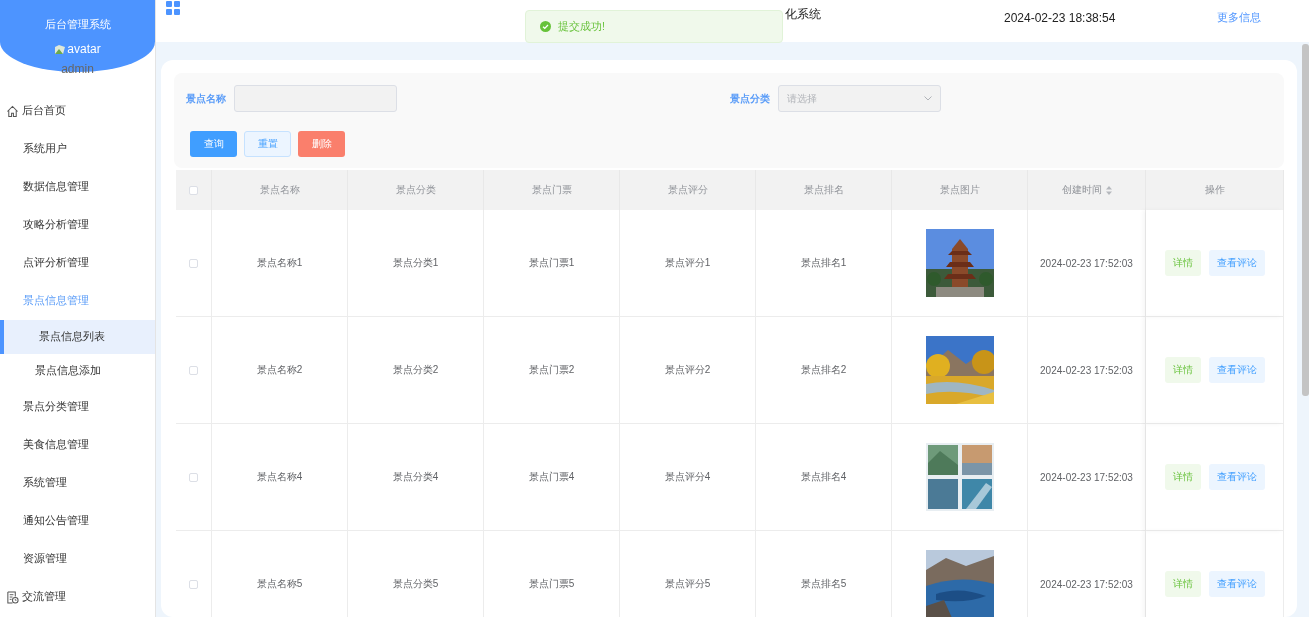 Image resolution: width=1309 pixels, height=617 pixels. Describe the element at coordinates (12, 111) in the screenshot. I see `home-icon` at that location.